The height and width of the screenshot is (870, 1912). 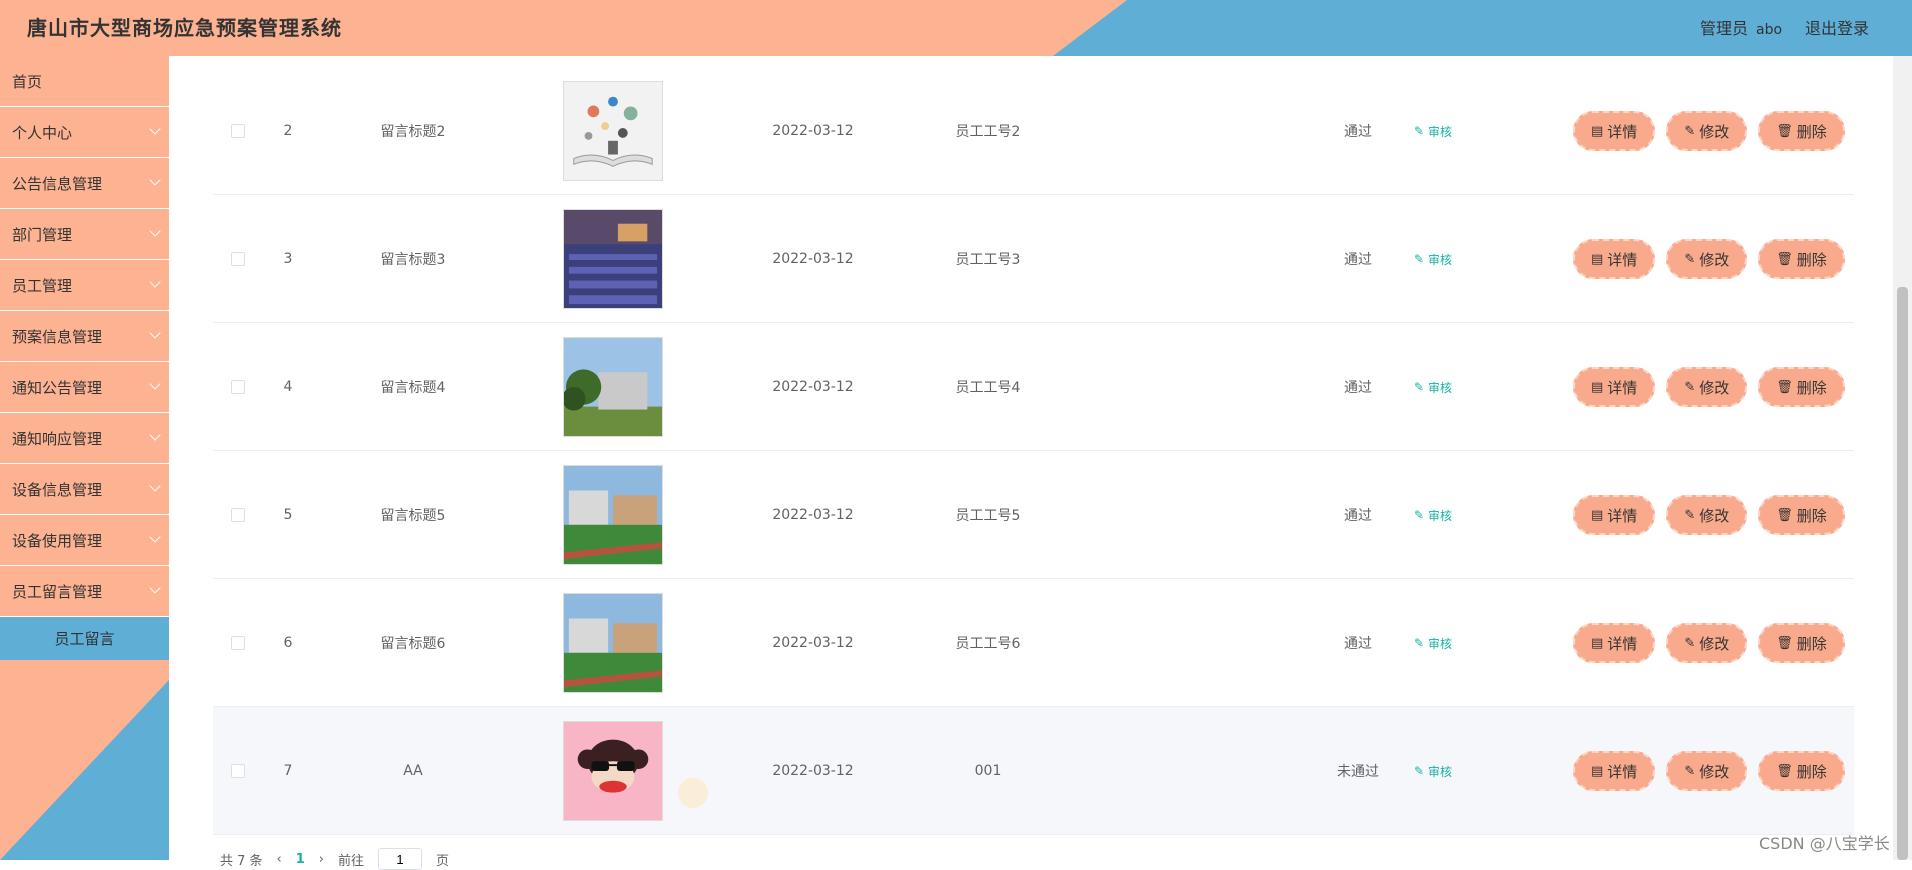 I want to click on sidebar-item-message-management: 员工留言管理, so click(x=84, y=591).